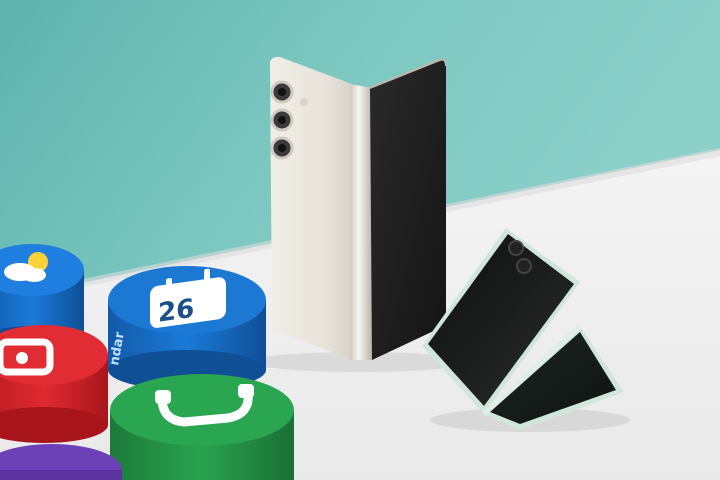  I want to click on fold-phone-hinge, so click(361, 222).